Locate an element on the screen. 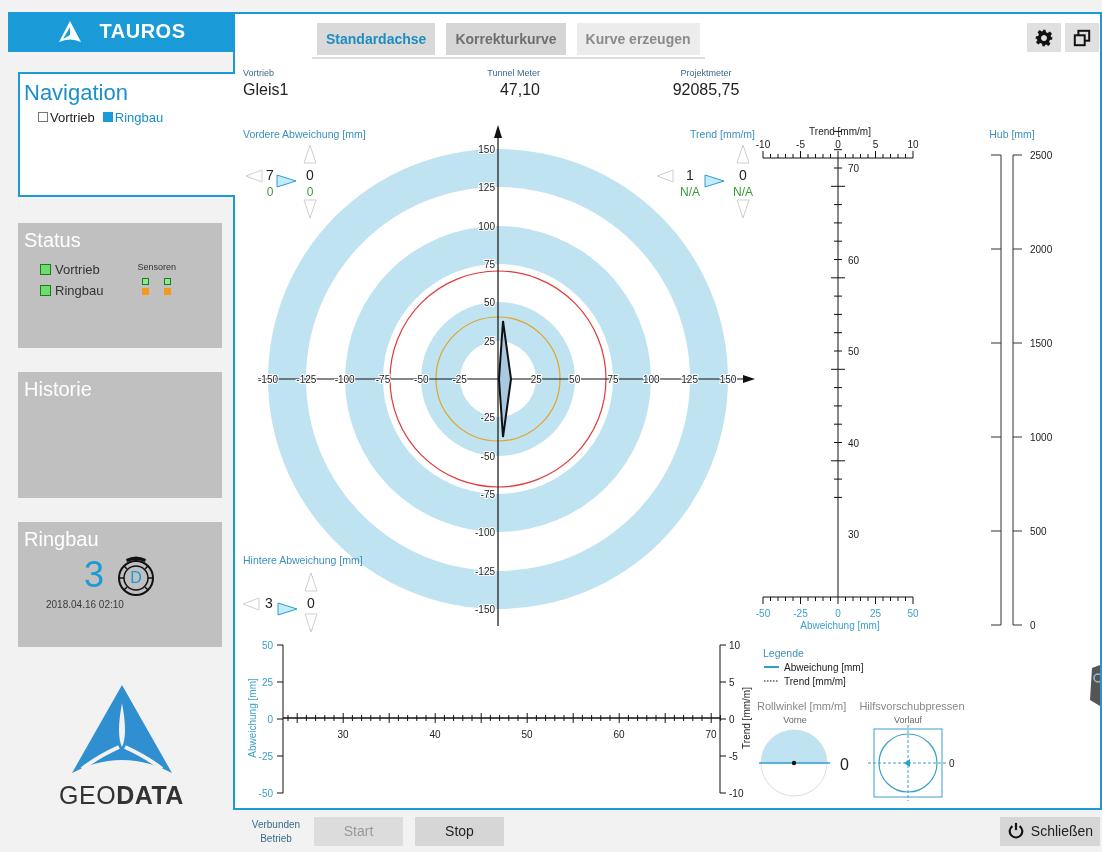  gauge-subtitle: Vorlauf is located at coordinates (908, 720).